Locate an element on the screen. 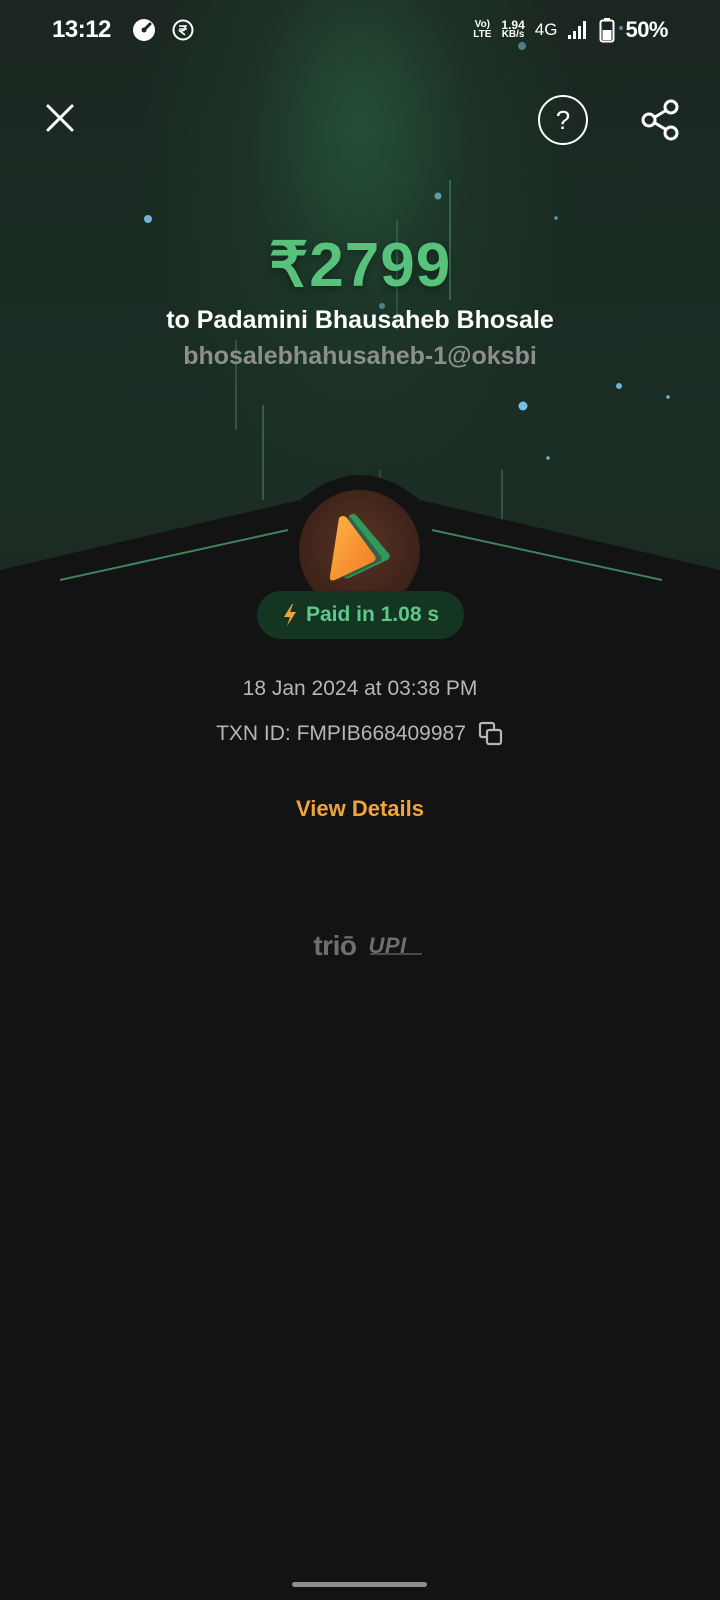 The height and width of the screenshot is (1600, 720). rupee-circle-icon is located at coordinates (183, 30).